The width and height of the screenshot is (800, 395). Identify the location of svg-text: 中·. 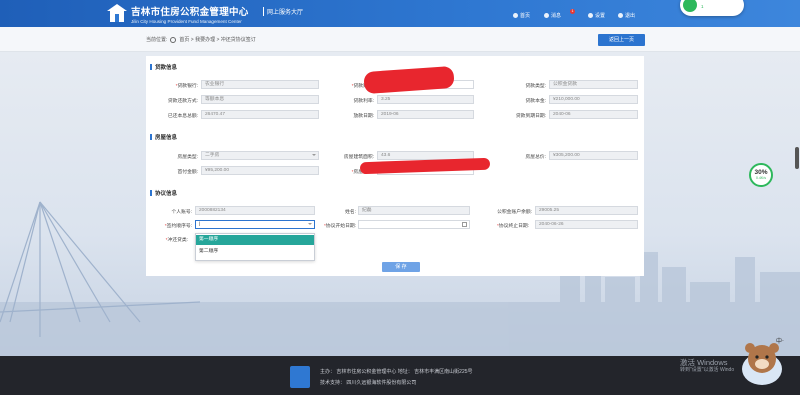
(780, 341).